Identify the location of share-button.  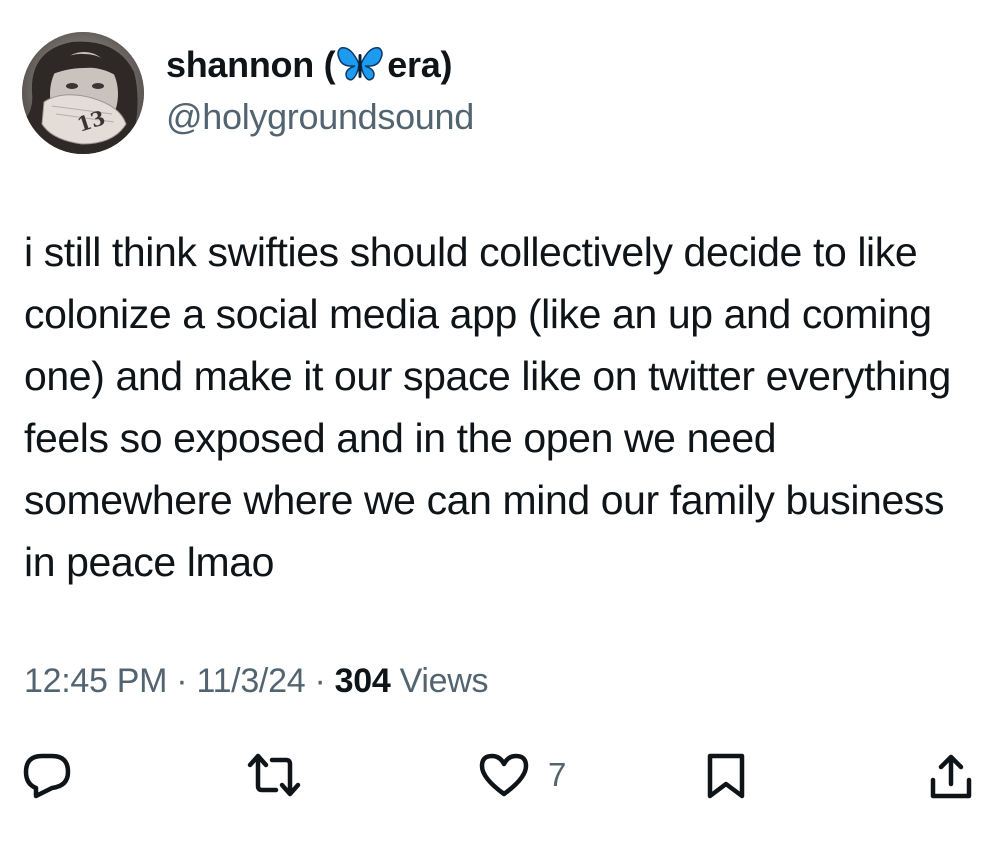
(951, 777).